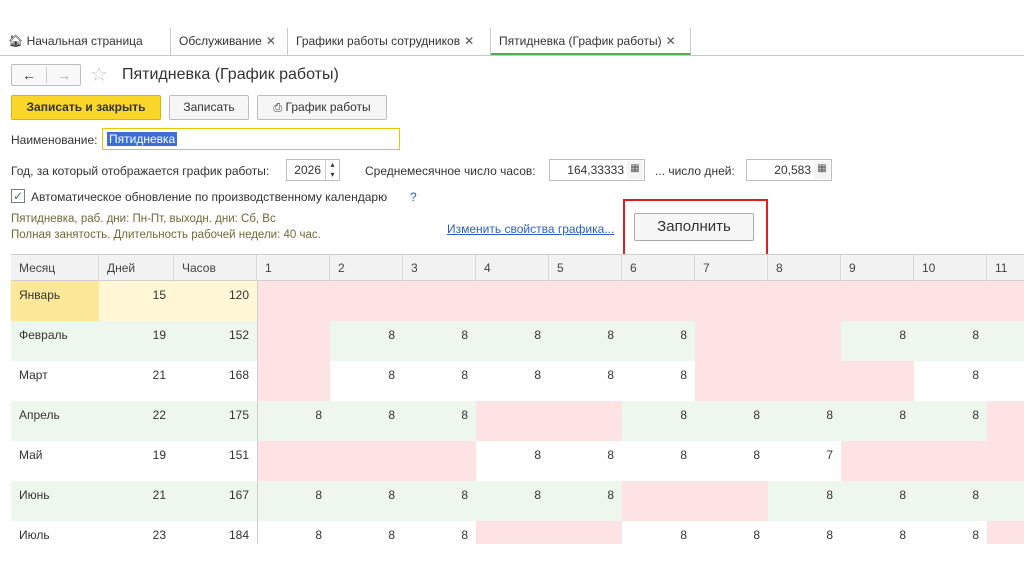 This screenshot has width=1024, height=567. Describe the element at coordinates (950, 268) in the screenshot. I see `column-header: 10` at that location.